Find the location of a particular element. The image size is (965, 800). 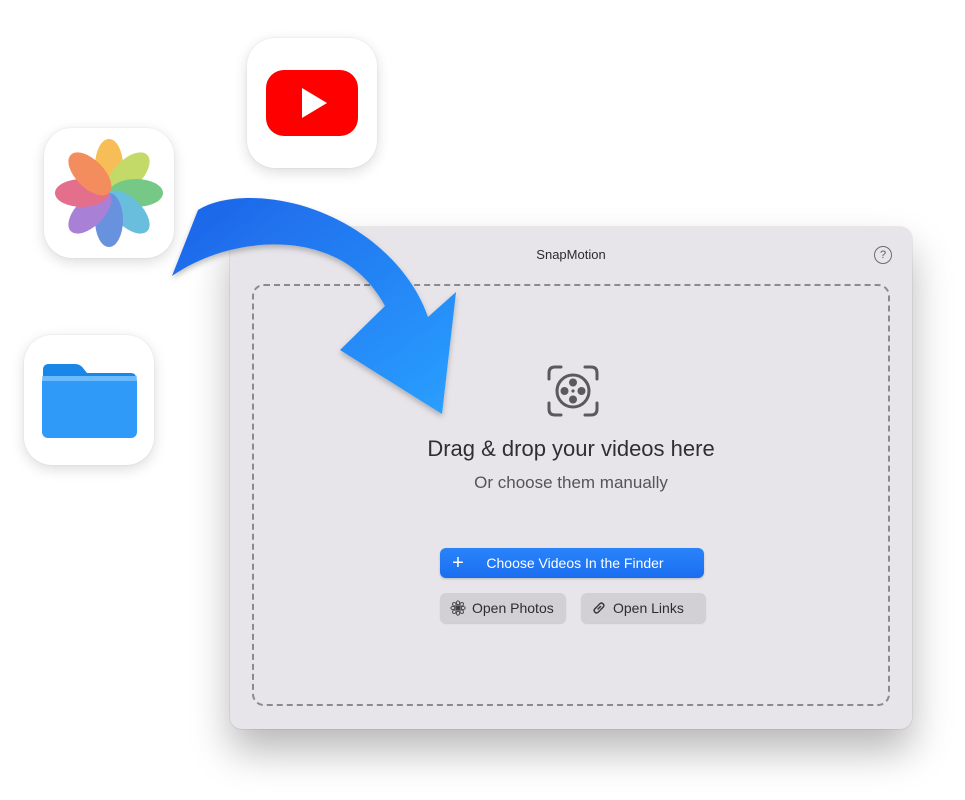

window-title: SnapMotion is located at coordinates (571, 254).